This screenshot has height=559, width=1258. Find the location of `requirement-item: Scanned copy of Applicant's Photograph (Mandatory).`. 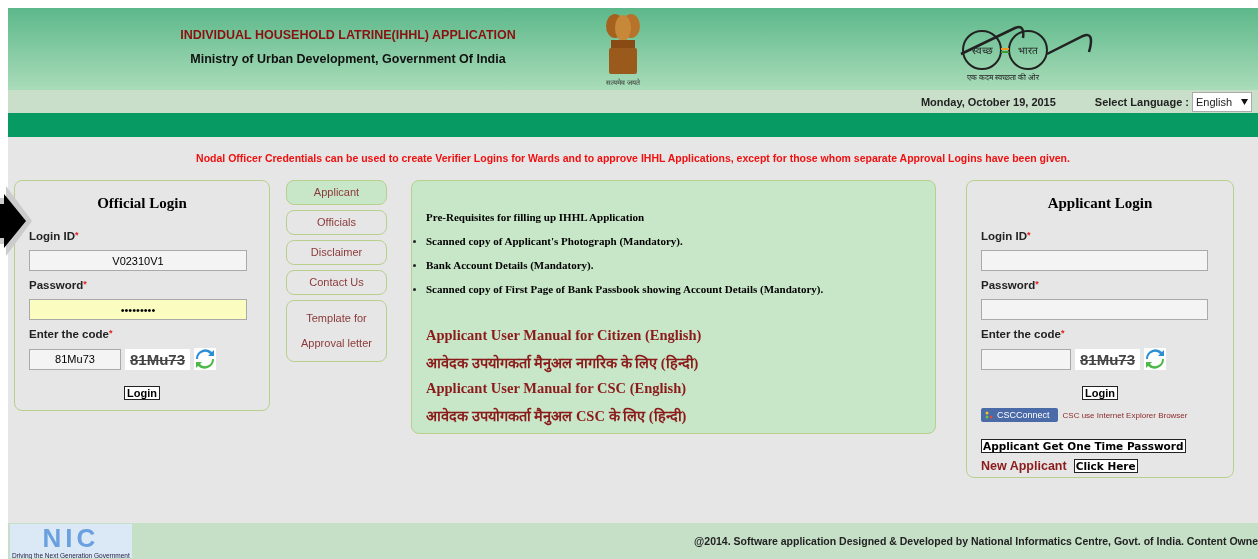

requirement-item: Scanned copy of Applicant's Photograph (Mandatory). is located at coordinates (554, 241).